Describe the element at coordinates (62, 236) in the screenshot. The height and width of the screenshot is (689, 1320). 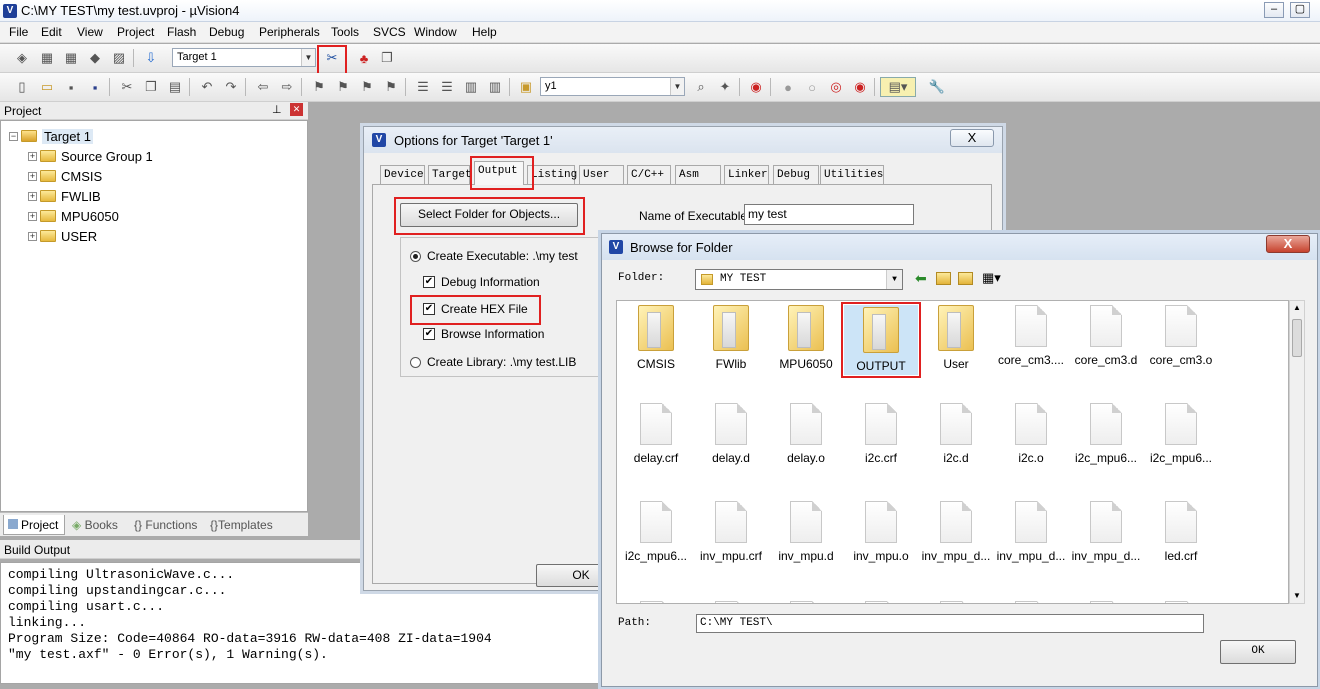
I see `tree-group-user: + USER` at that location.